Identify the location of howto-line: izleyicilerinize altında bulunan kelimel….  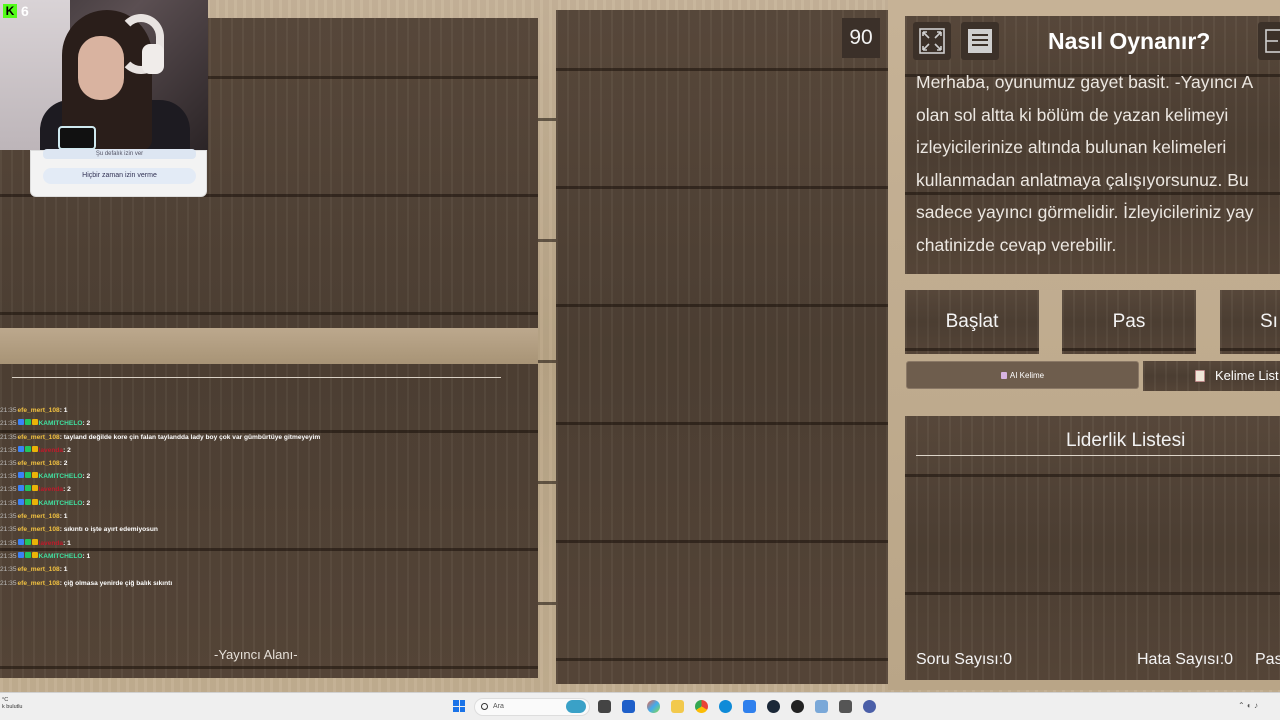
(1071, 147).